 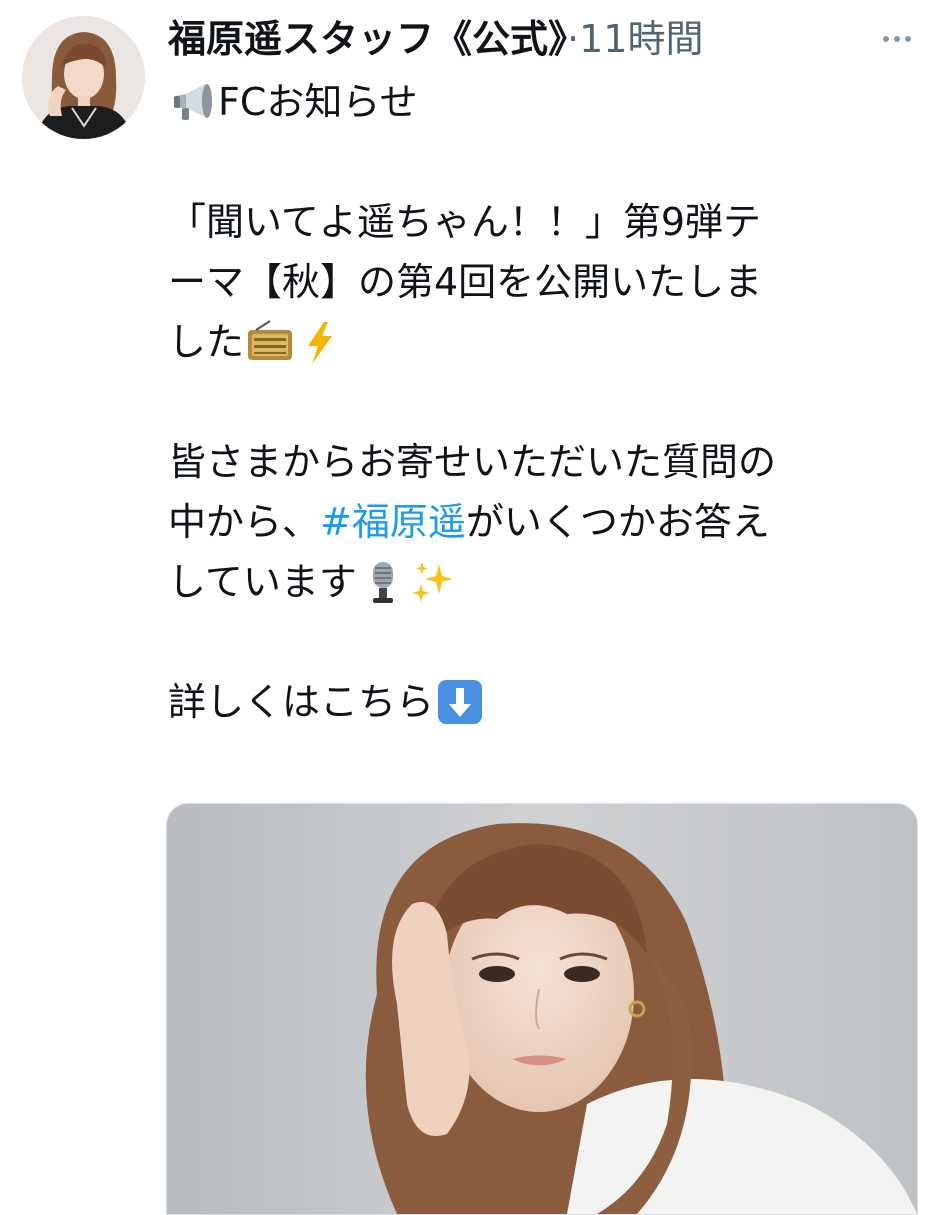 What do you see at coordinates (320, 342) in the screenshot?
I see `lightning-icon` at bounding box center [320, 342].